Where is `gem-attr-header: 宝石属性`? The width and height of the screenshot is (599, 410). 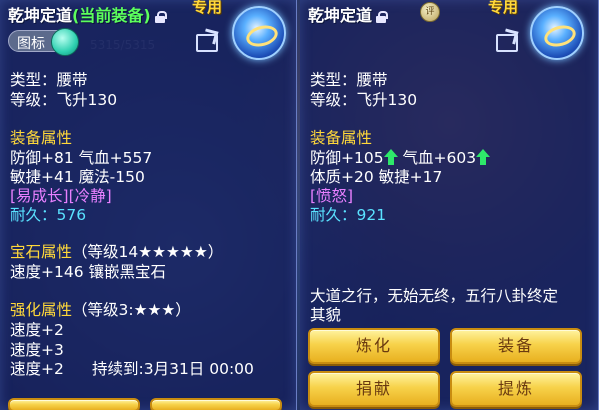 gem-attr-header: 宝石属性 is located at coordinates (41, 252).